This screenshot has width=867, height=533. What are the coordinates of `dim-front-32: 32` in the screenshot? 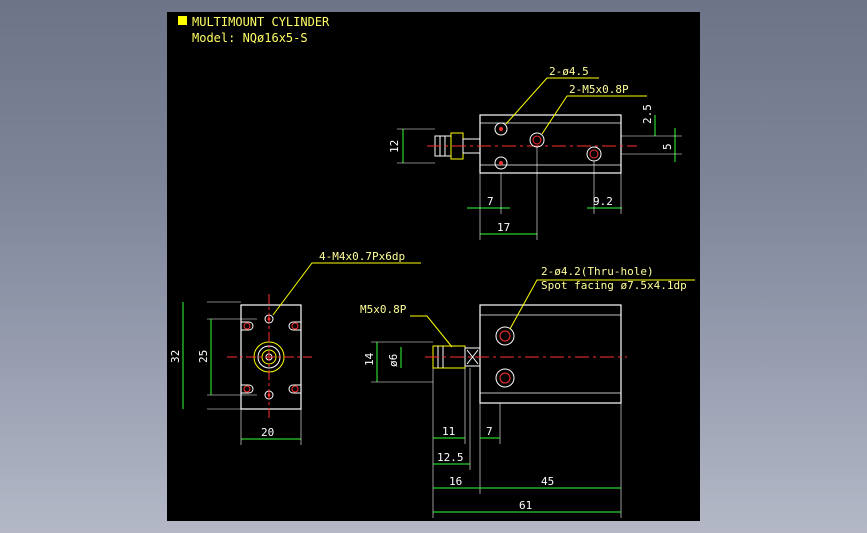 It's located at (175, 356).